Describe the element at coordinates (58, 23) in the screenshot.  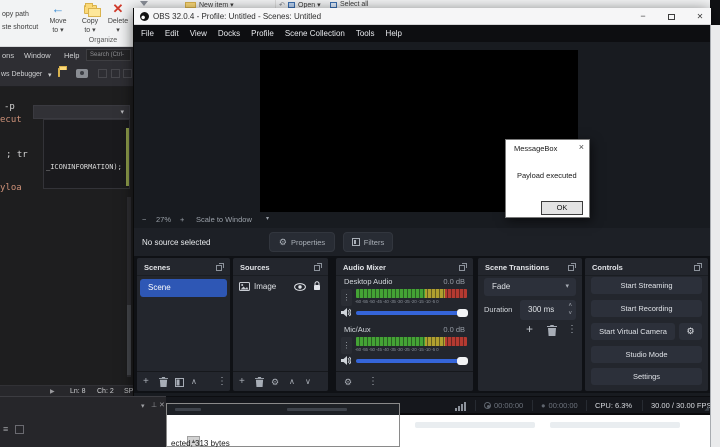
I see `move-to-button: ← Move to ▾` at that location.